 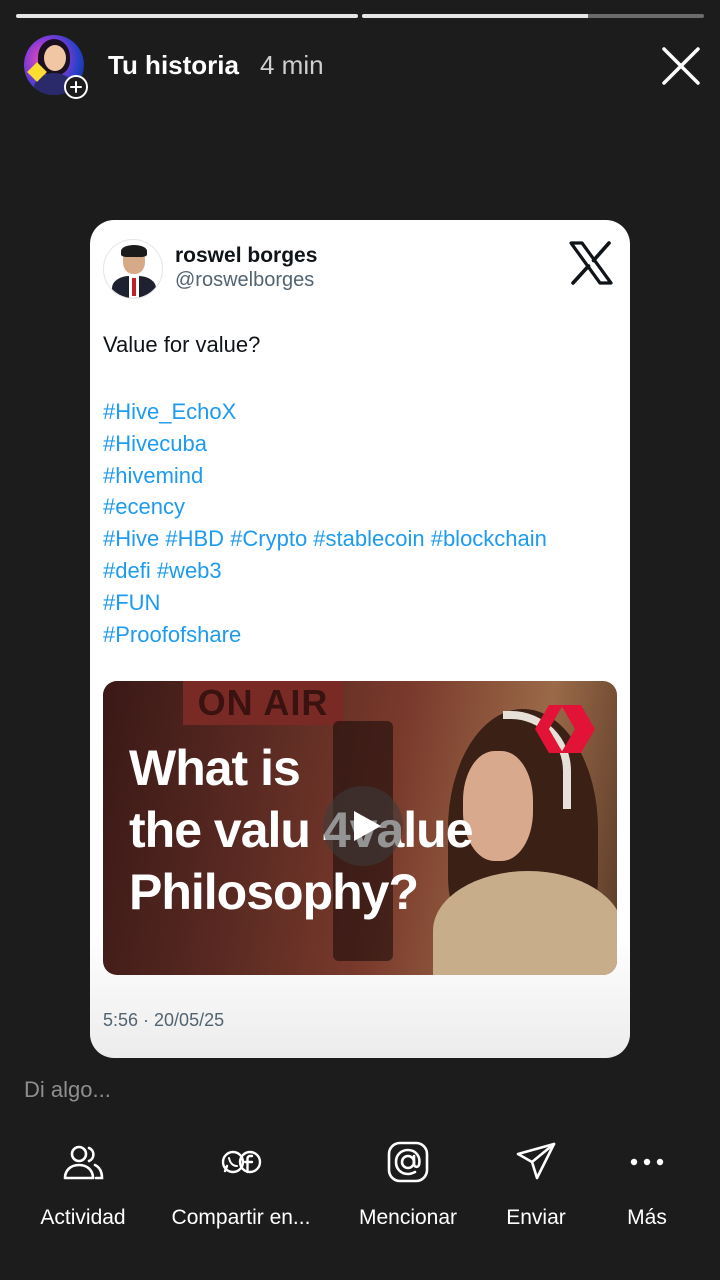 What do you see at coordinates (408, 1162) in the screenshot?
I see `at-icon` at bounding box center [408, 1162].